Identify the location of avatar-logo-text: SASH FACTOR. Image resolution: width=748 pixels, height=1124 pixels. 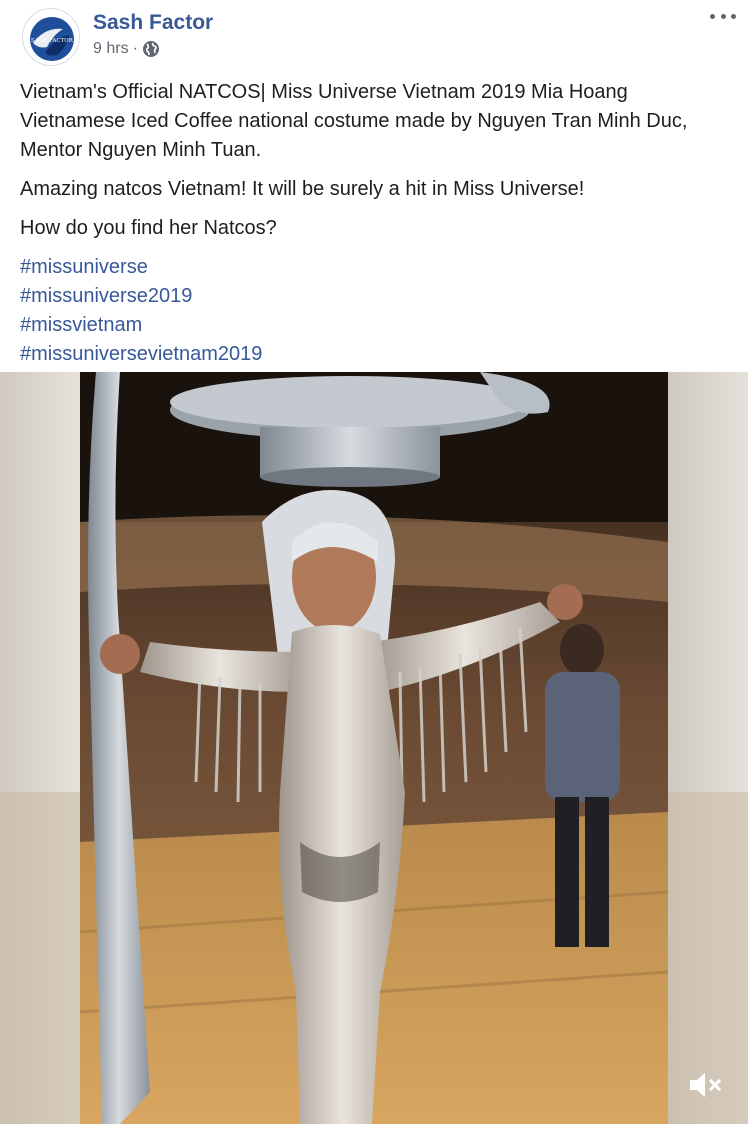
(52, 41).